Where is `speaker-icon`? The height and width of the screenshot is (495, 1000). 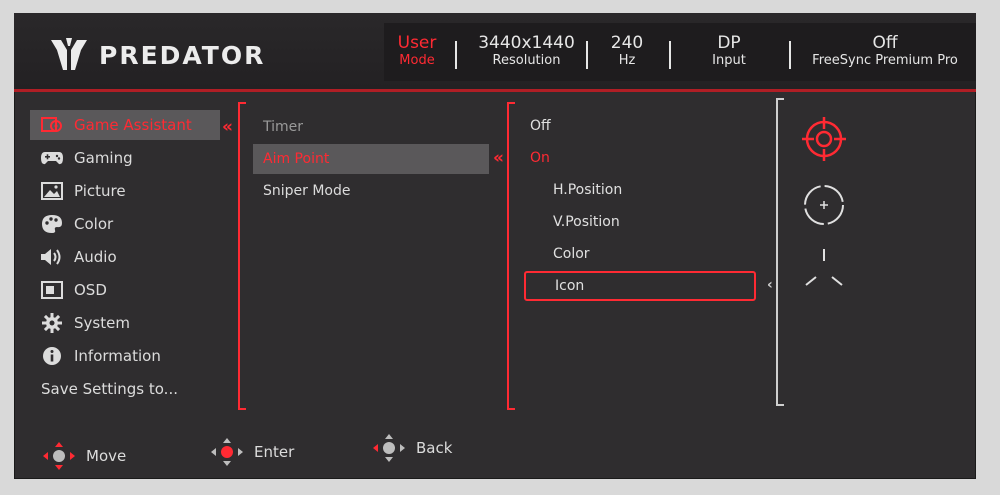
speaker-icon is located at coordinates (52, 257).